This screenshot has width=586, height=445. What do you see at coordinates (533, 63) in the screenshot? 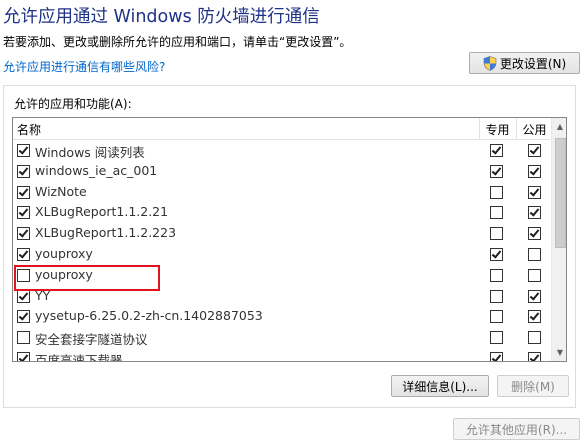
I see `change-settings-label: 更改设置(N)` at bounding box center [533, 63].